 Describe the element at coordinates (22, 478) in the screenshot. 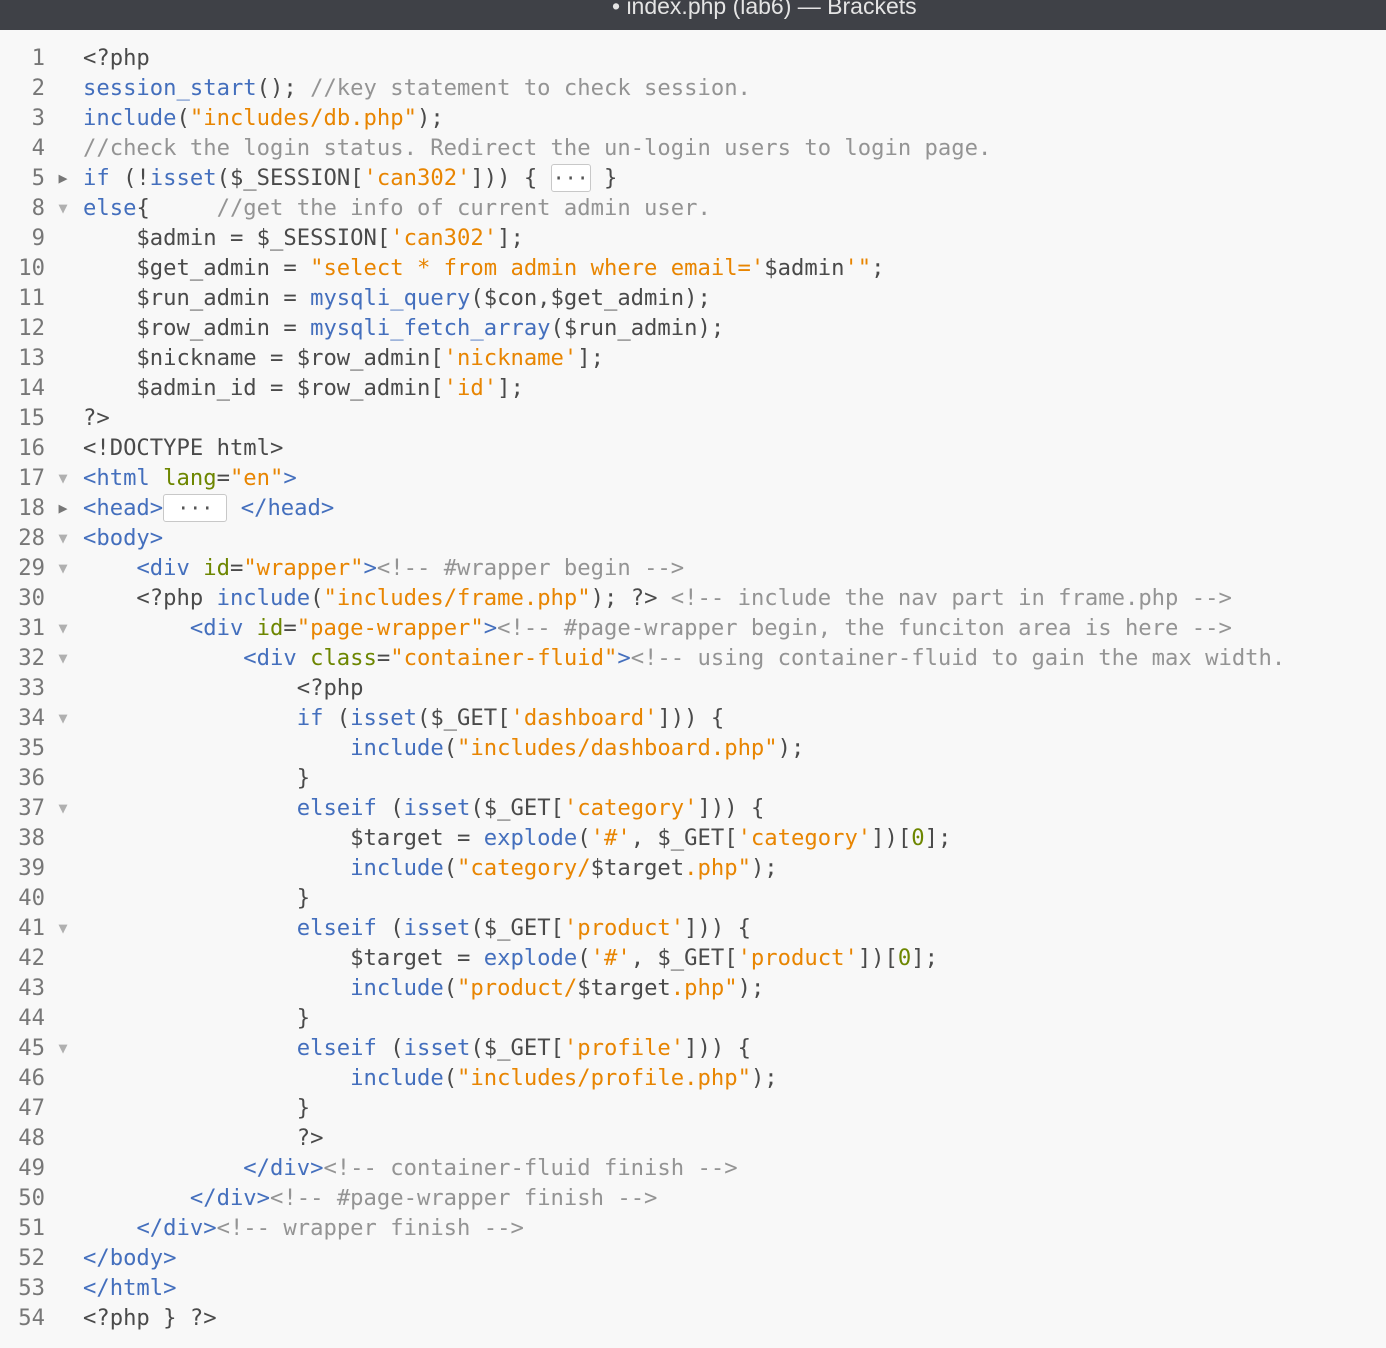

I see `line-number: 17` at that location.